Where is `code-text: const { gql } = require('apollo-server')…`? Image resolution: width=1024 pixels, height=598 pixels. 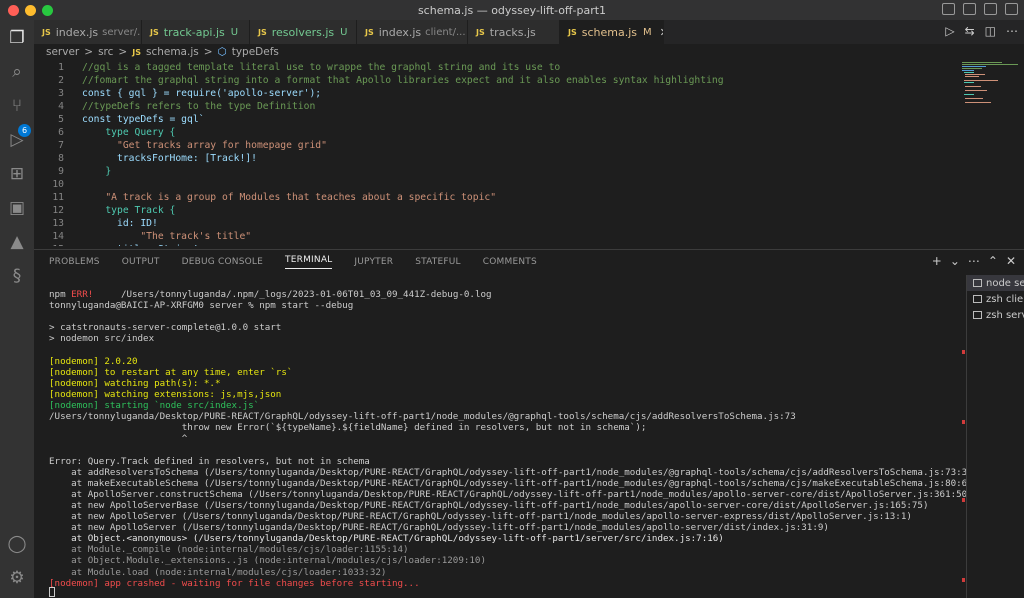
code-text: const { gql } = require('apollo-server')… is located at coordinates (202, 93).